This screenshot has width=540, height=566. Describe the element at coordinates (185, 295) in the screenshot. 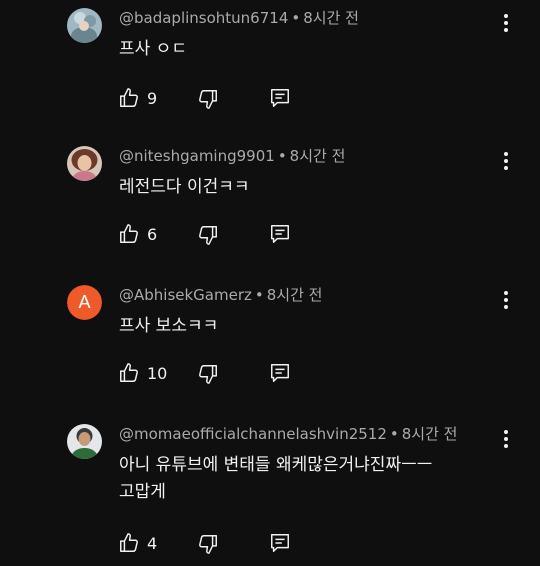

I see `comment-author: @AbhisekGamerz` at that location.